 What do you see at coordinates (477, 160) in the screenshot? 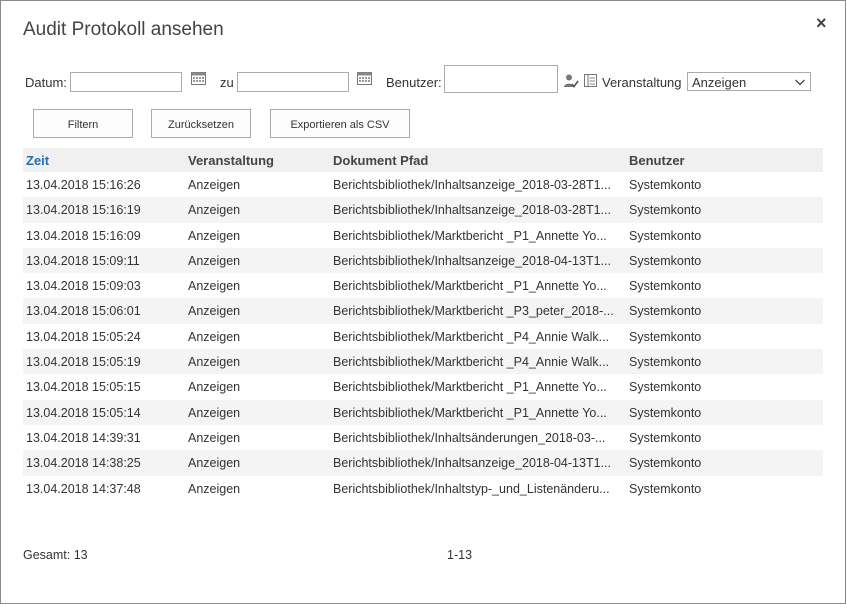
I see `column-header-document-path: Dokument Pfad` at bounding box center [477, 160].